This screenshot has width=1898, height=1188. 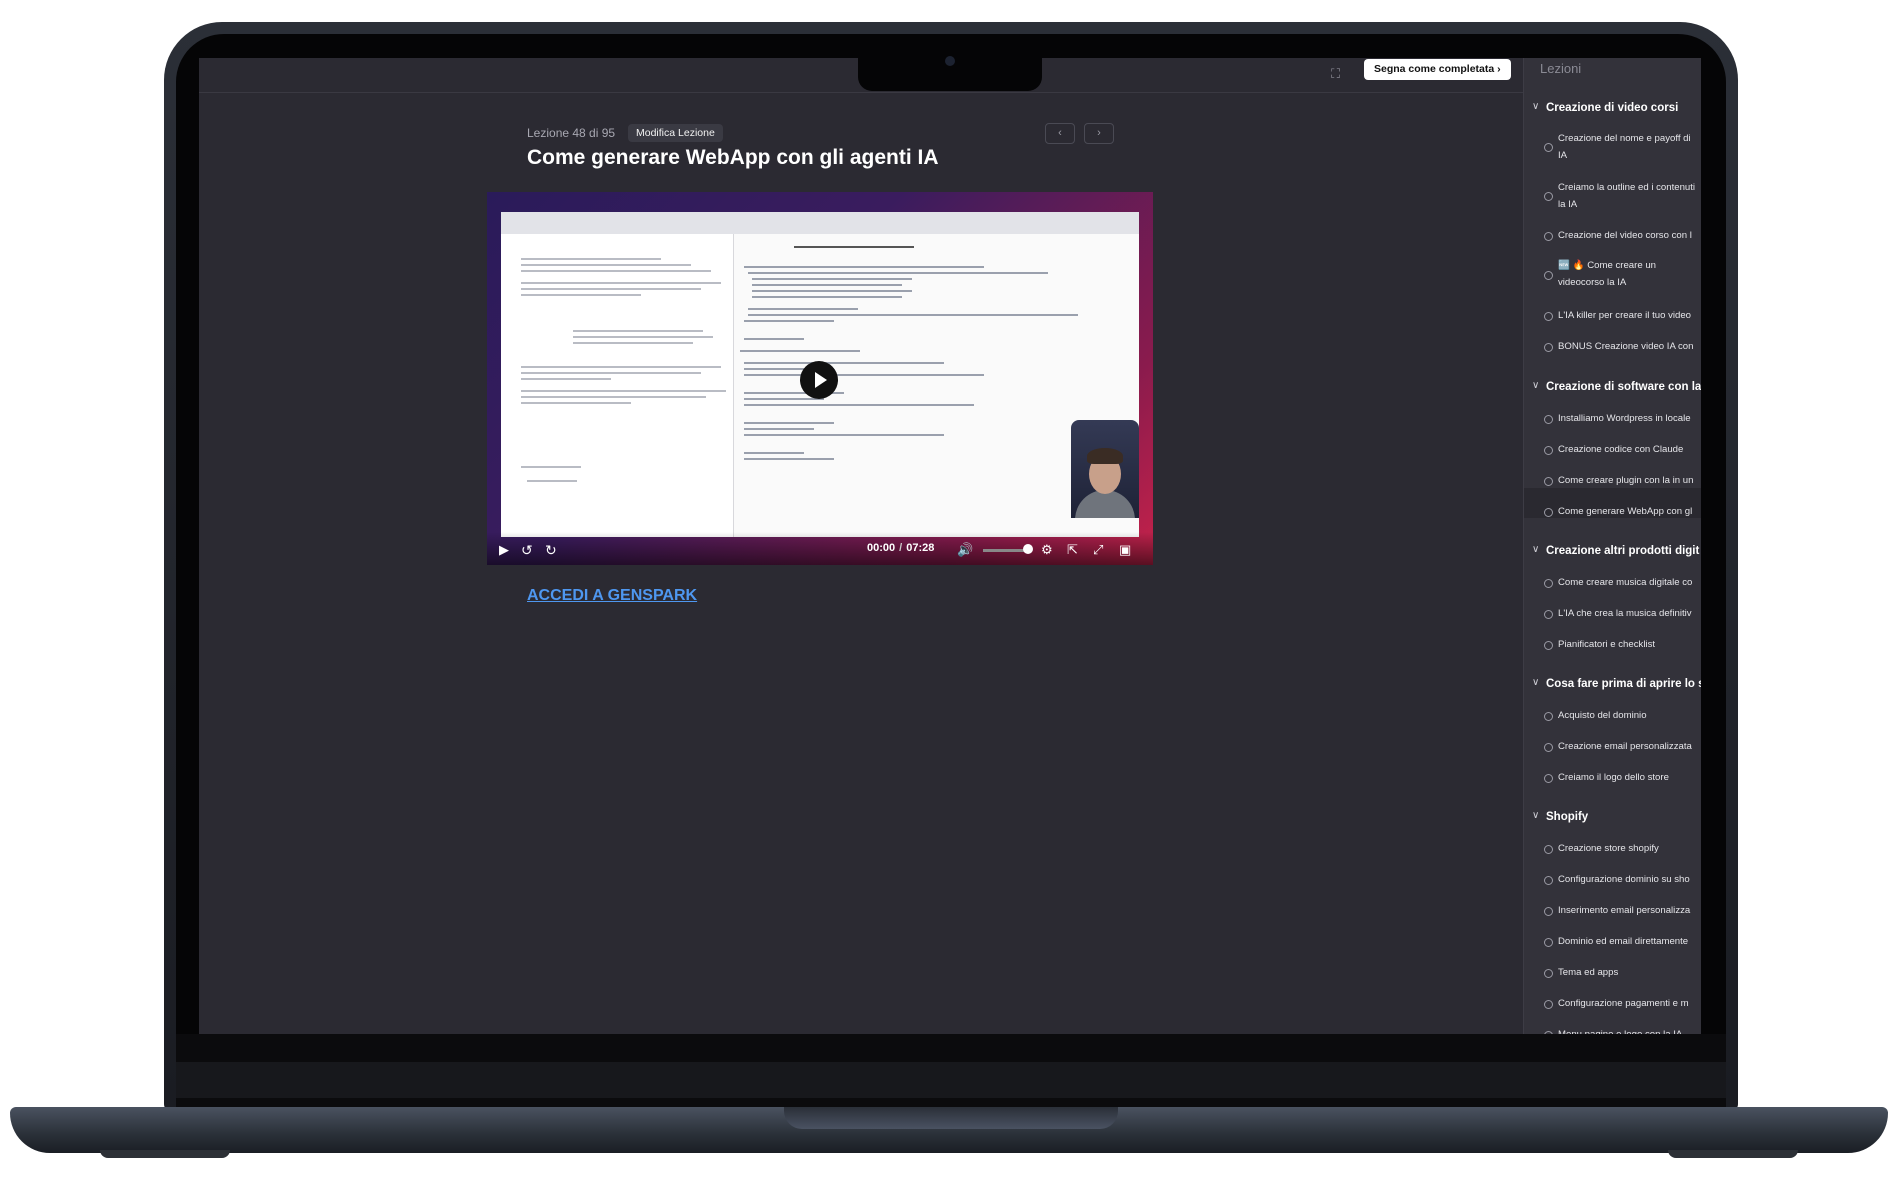 I want to click on section-header: Creazione altri prodotti digit, so click(x=1622, y=551).